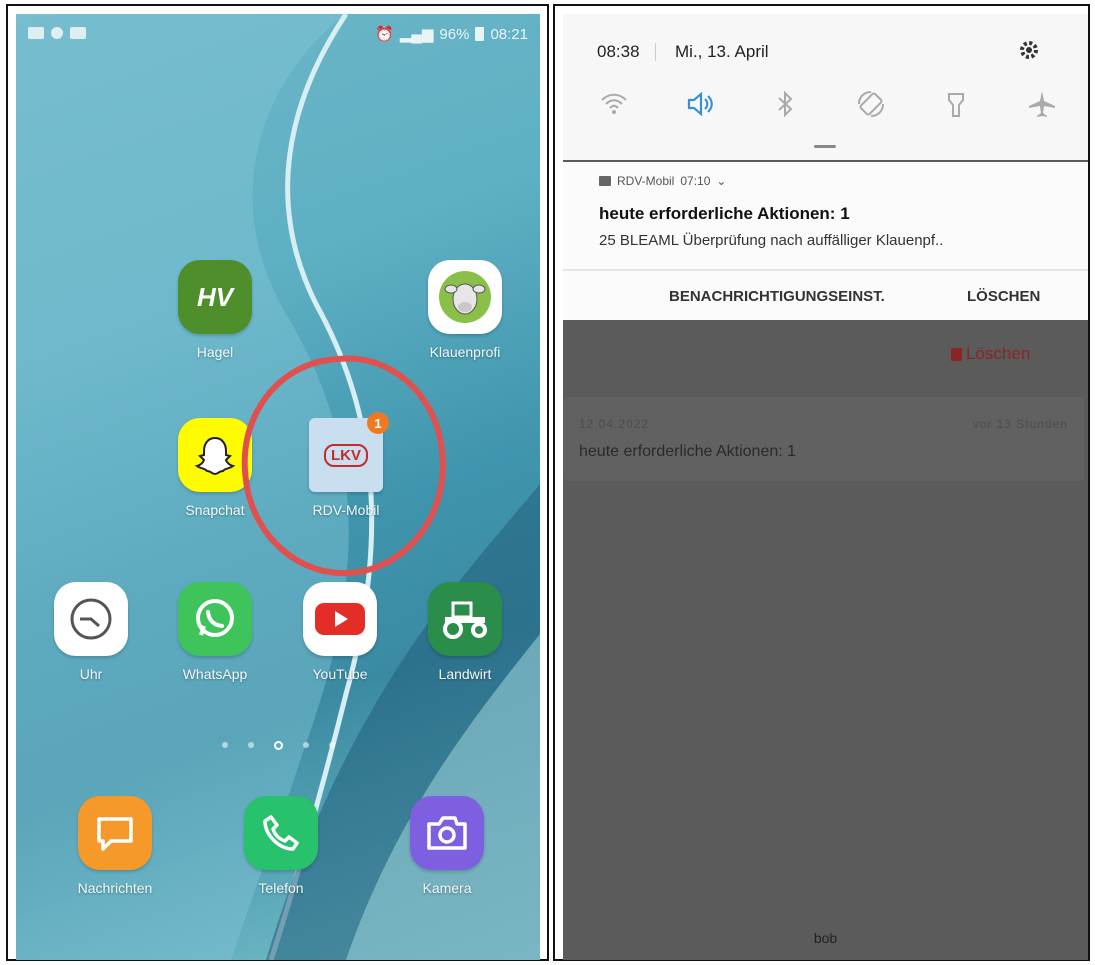  I want to click on battery-percent: 96%, so click(454, 34).